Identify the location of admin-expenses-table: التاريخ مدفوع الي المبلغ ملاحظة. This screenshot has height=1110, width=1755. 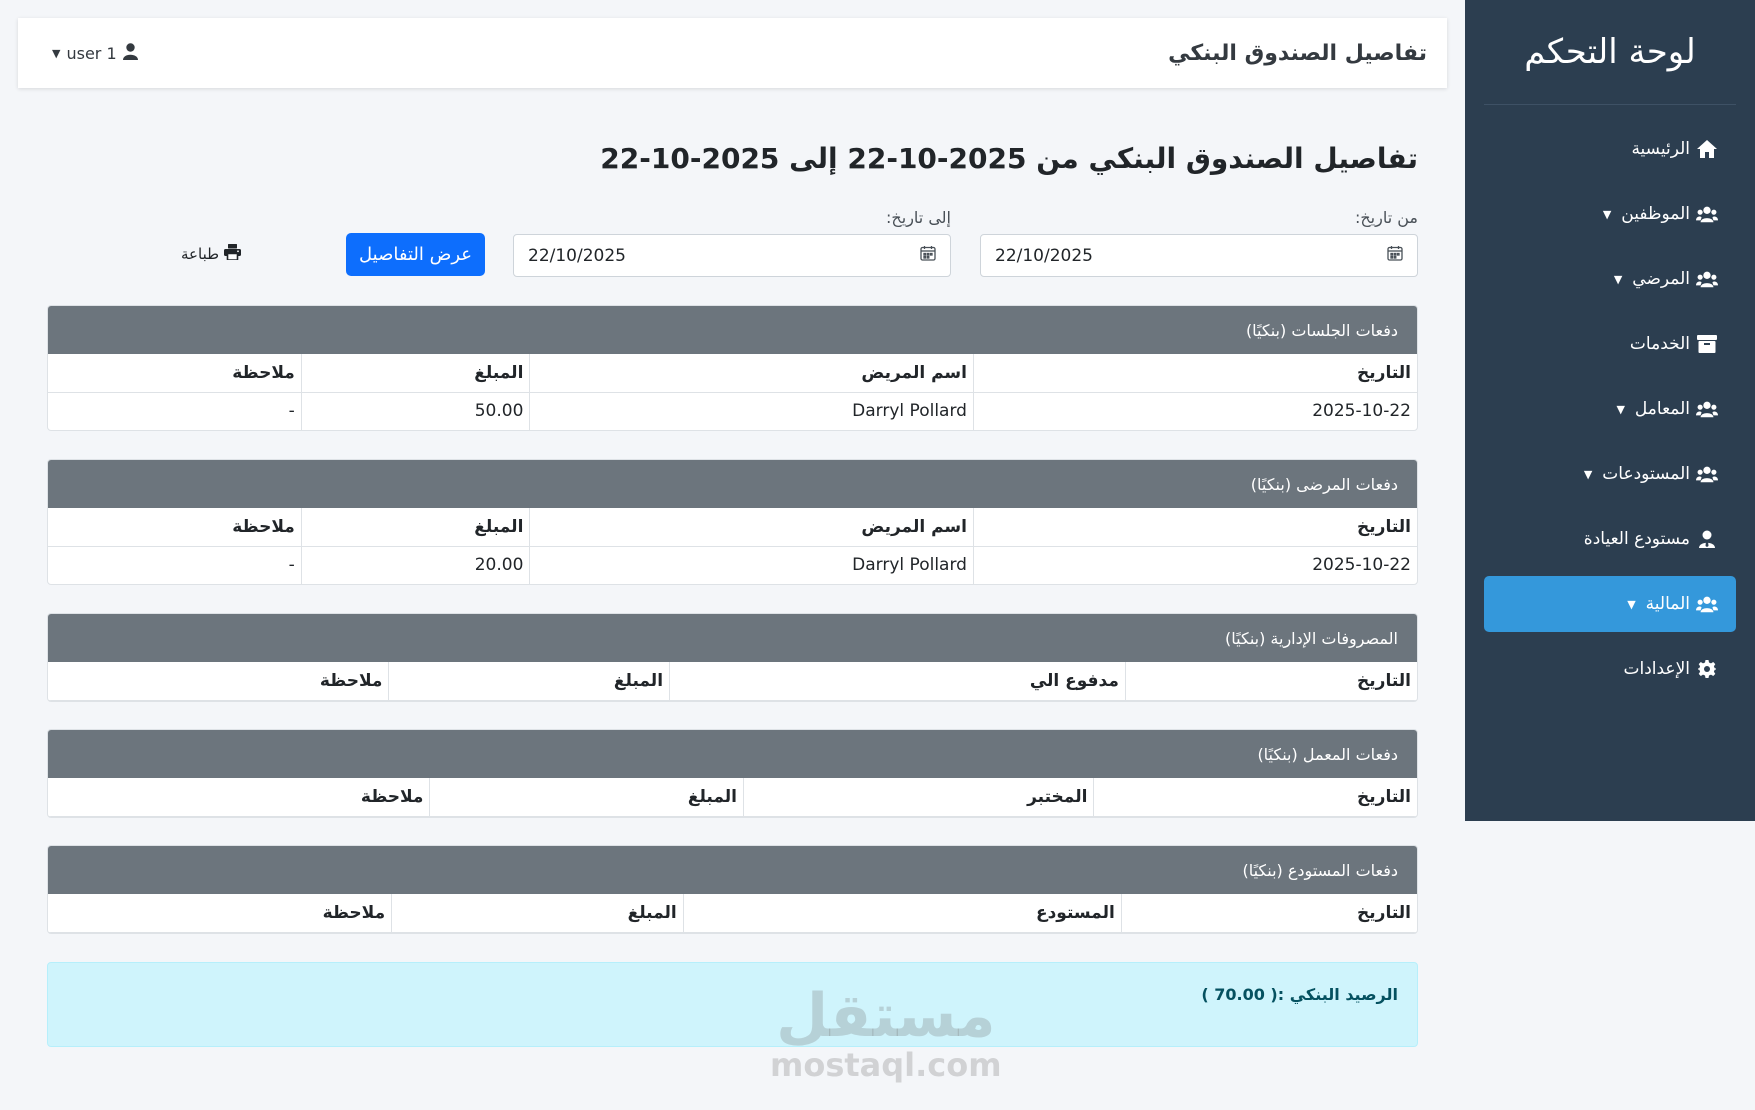
(732, 681).